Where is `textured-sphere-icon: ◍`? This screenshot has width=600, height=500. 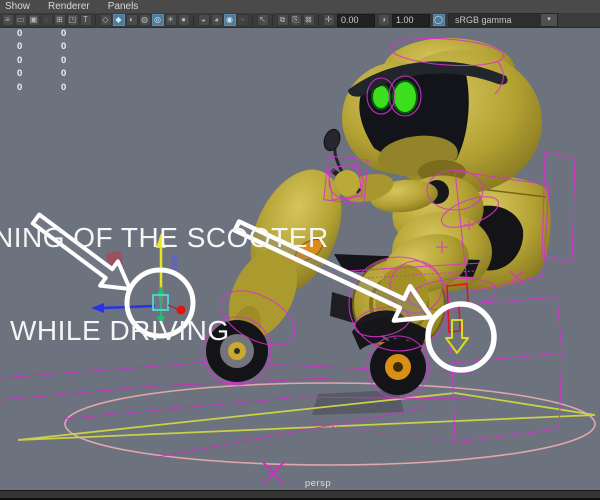 textured-sphere-icon: ◍ is located at coordinates (144, 20).